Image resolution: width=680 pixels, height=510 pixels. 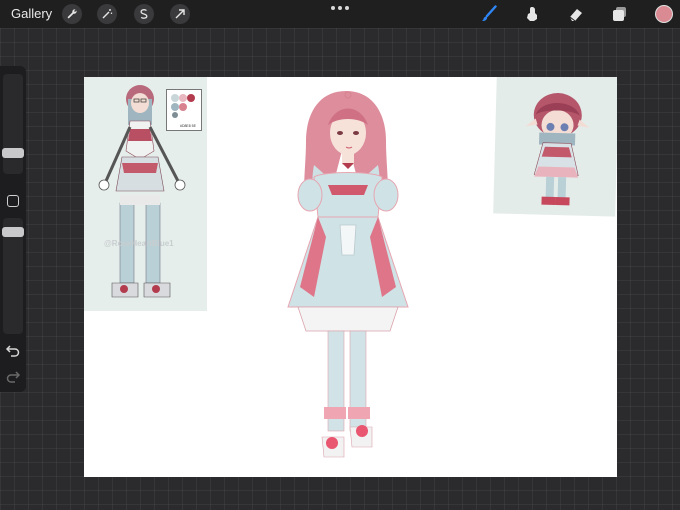 I want to click on main-character-illustration, so click(x=348, y=274).